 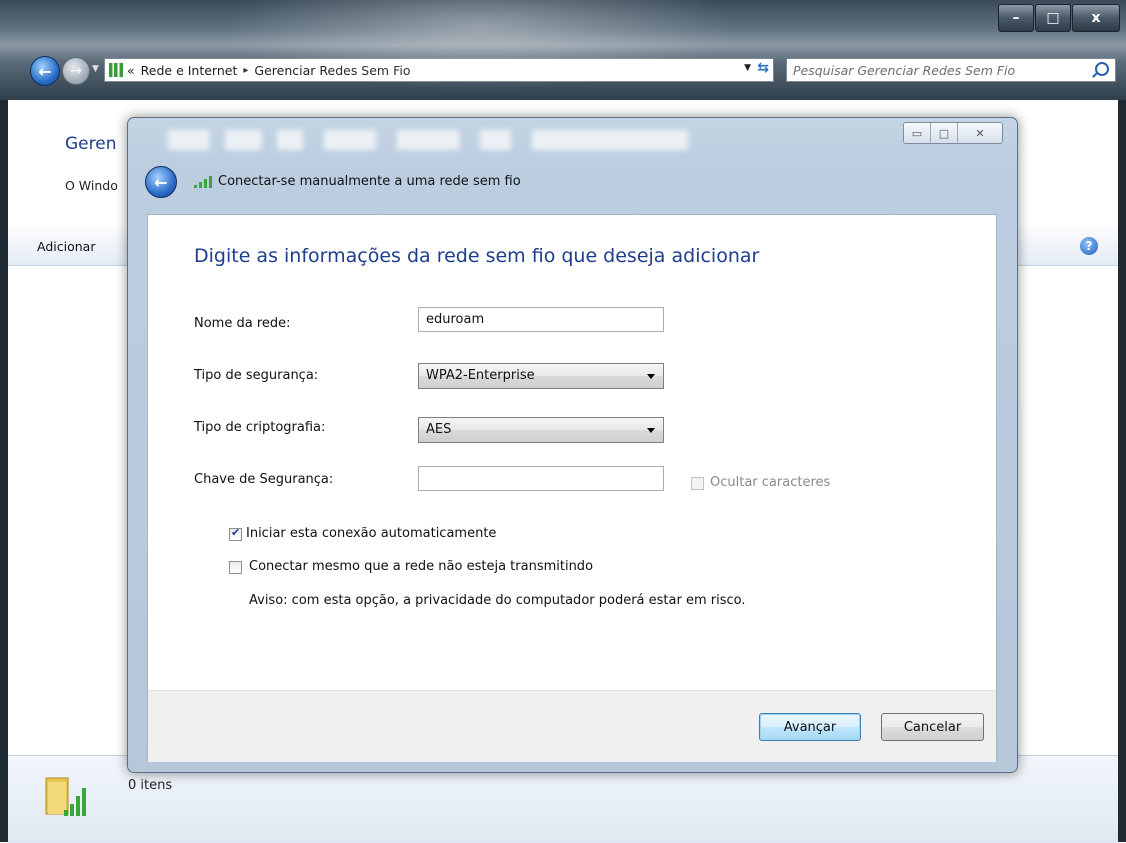 I want to click on network-name-input, so click(x=541, y=319).